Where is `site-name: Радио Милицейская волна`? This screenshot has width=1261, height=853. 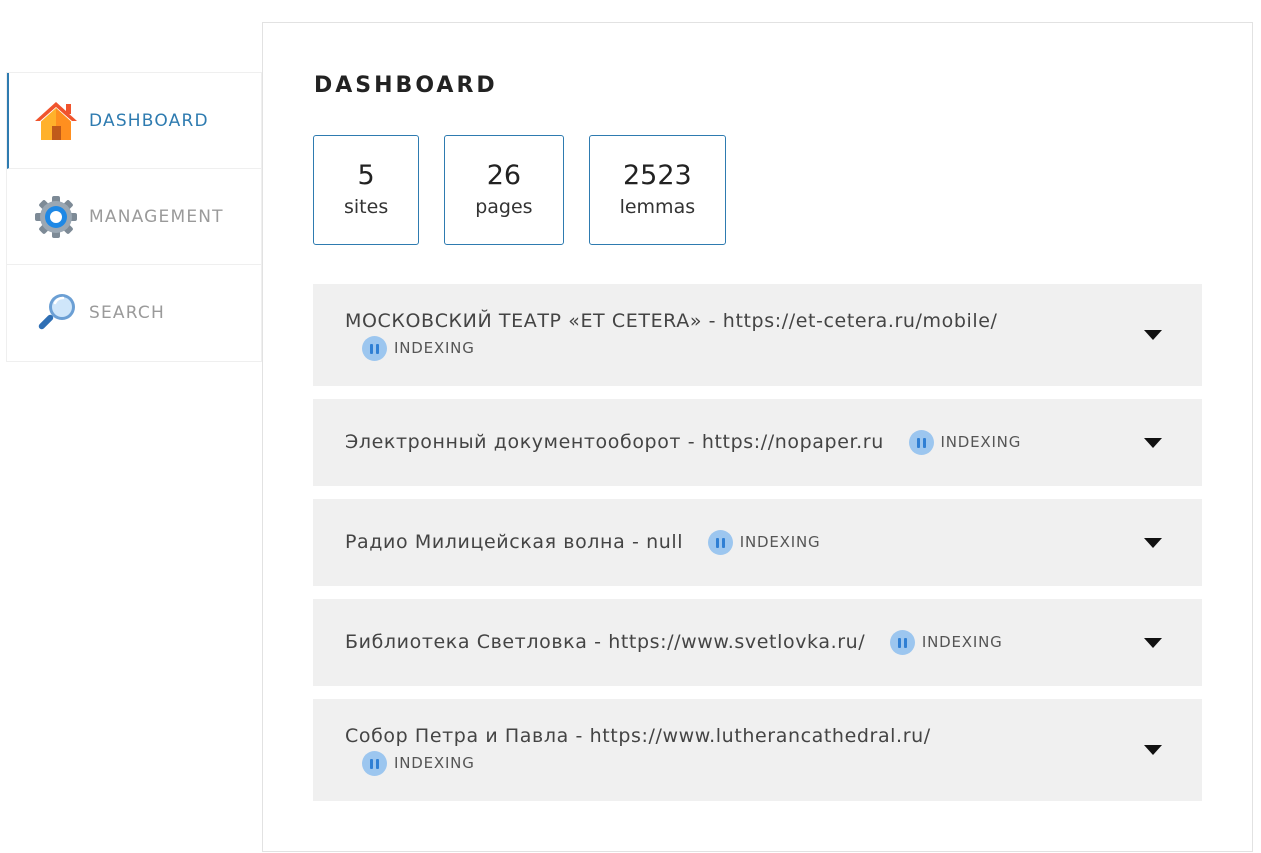
site-name: Радио Милицейская волна is located at coordinates (485, 542).